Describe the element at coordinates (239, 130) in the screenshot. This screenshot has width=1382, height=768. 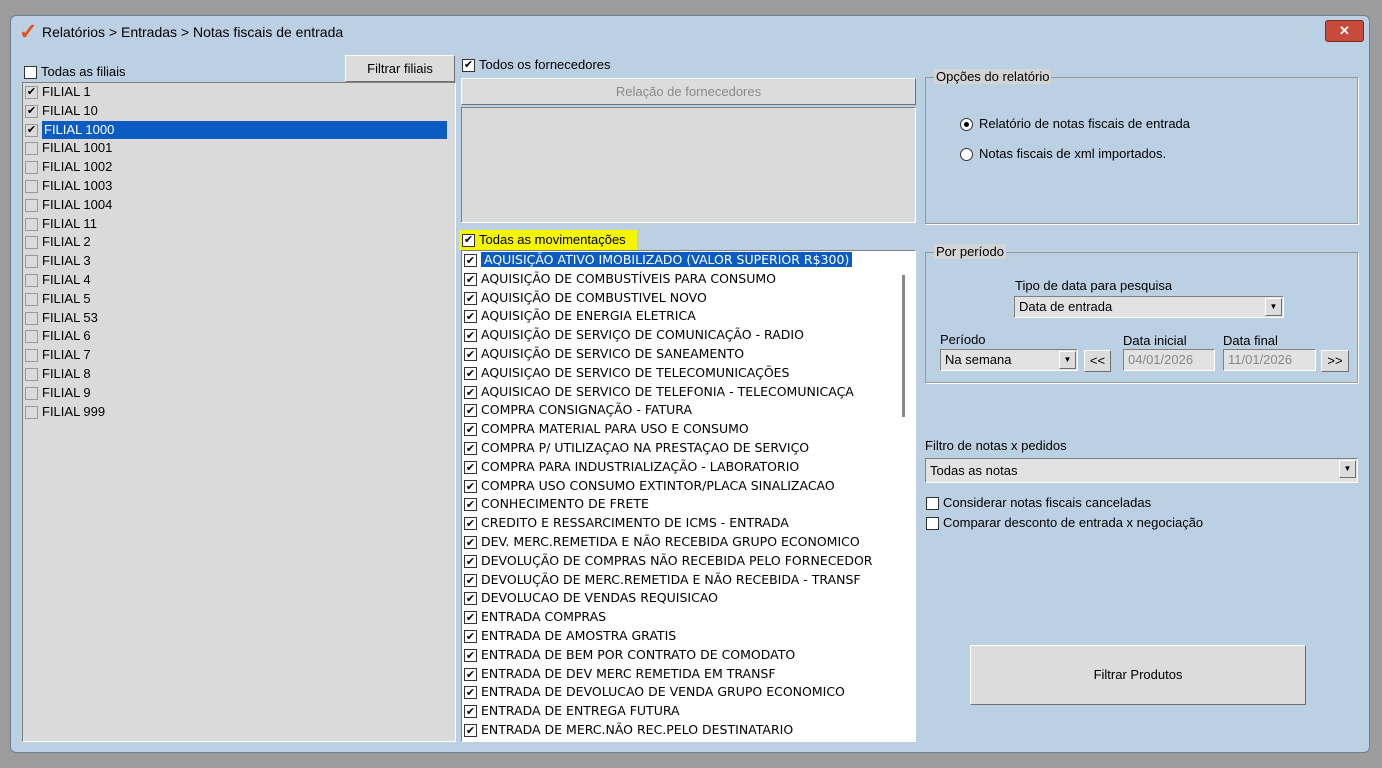
I see `branch-item: ✔ FILIAL 1000` at that location.